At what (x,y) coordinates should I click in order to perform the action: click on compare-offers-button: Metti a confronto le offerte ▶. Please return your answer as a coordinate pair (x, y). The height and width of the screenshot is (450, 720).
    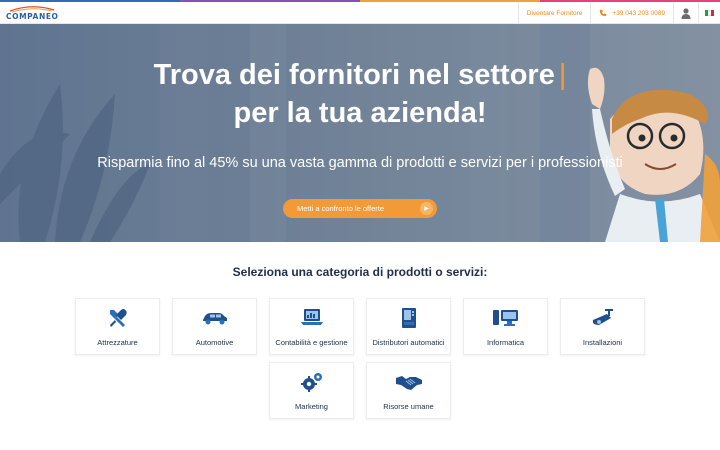
    Looking at the image, I should click on (360, 208).